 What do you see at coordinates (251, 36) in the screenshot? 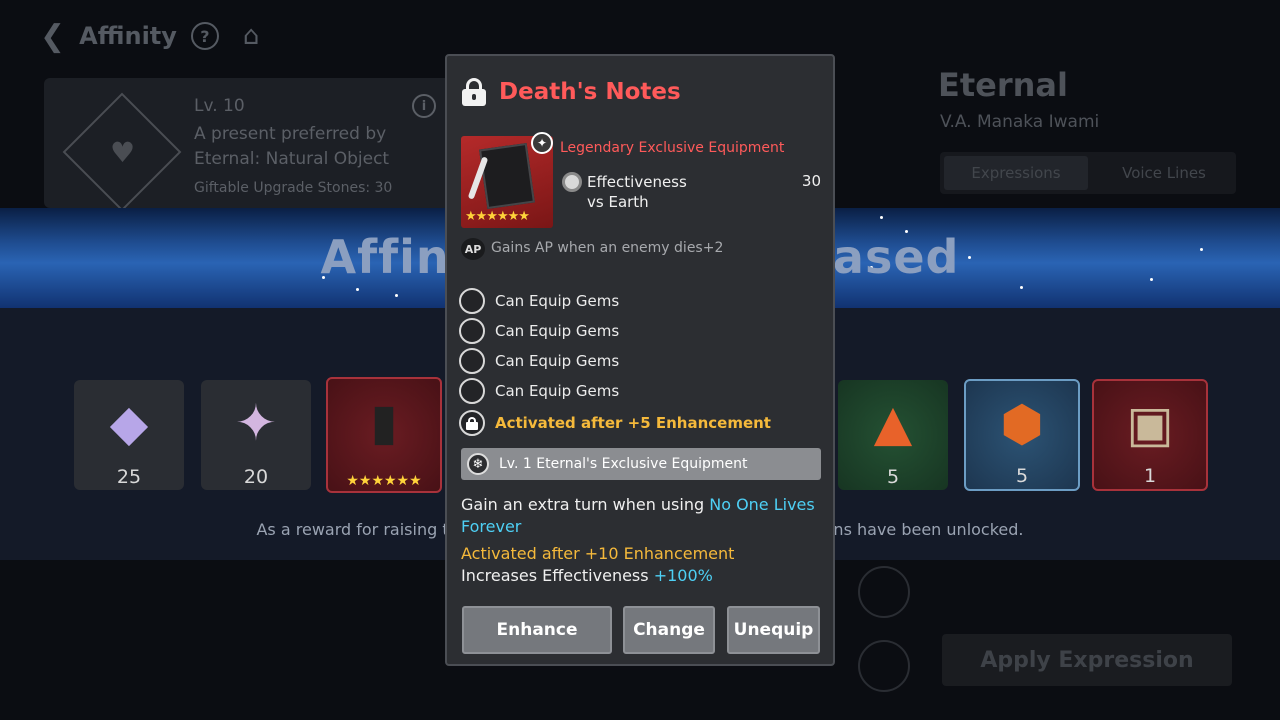
I see `home-icon: ⌂` at bounding box center [251, 36].